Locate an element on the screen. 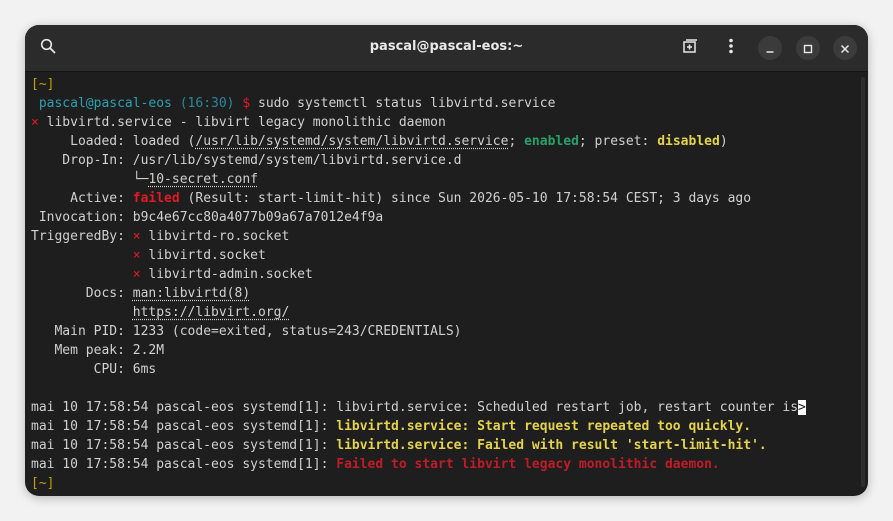 The height and width of the screenshot is (521, 893). triggered-line: × libvirtd.socket is located at coordinates (148, 255).